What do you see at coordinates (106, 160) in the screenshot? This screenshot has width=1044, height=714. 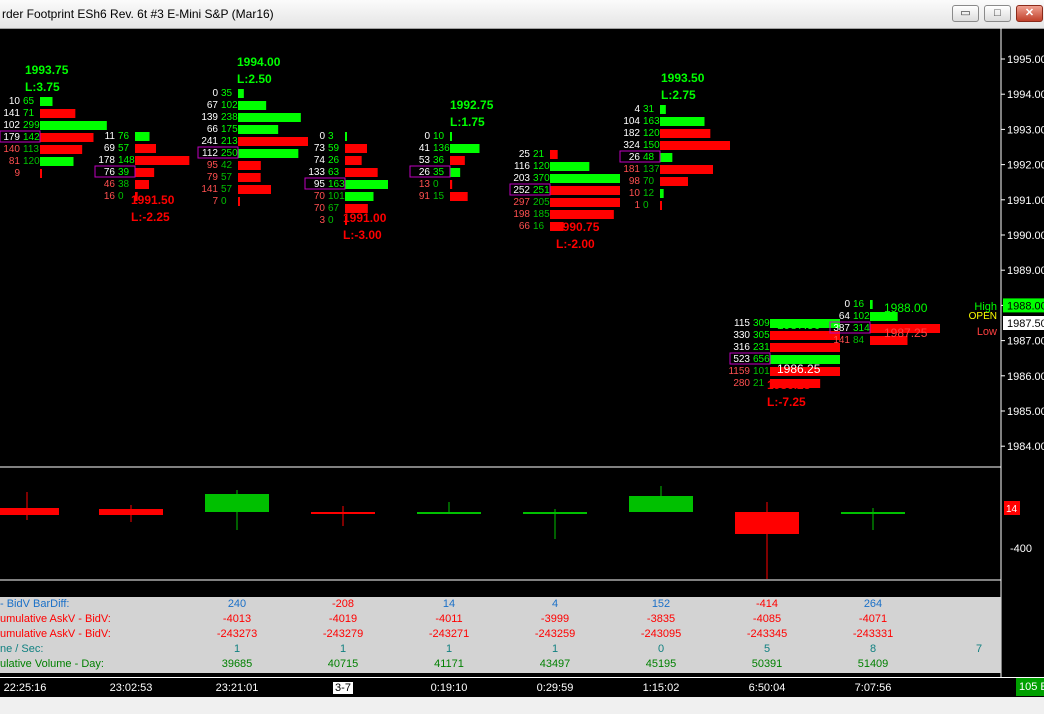 I see `bid-volume-cell: 178` at bounding box center [106, 160].